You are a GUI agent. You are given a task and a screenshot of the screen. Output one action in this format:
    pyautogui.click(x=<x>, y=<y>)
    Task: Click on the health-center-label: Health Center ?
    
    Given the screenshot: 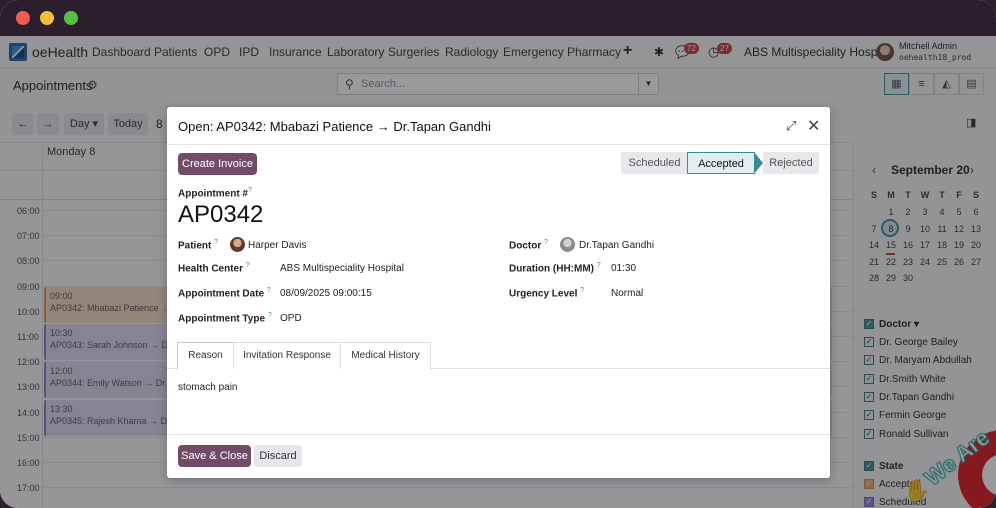 What is the action you would take?
    pyautogui.click(x=214, y=268)
    